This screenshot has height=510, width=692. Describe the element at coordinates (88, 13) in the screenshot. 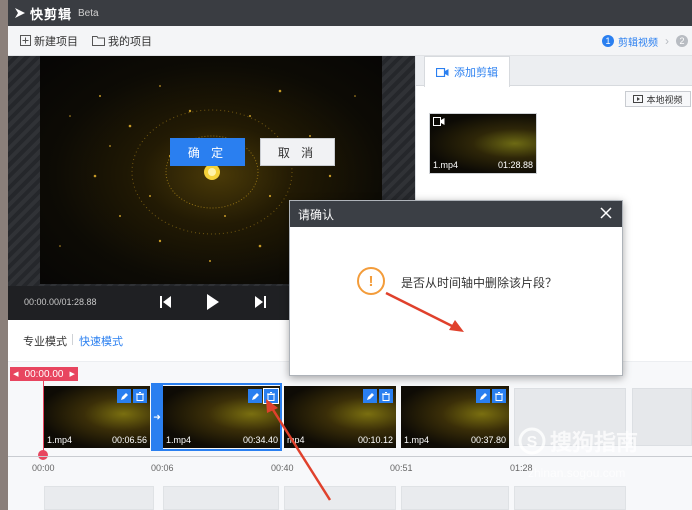

I see `beta-badge: Beta` at that location.